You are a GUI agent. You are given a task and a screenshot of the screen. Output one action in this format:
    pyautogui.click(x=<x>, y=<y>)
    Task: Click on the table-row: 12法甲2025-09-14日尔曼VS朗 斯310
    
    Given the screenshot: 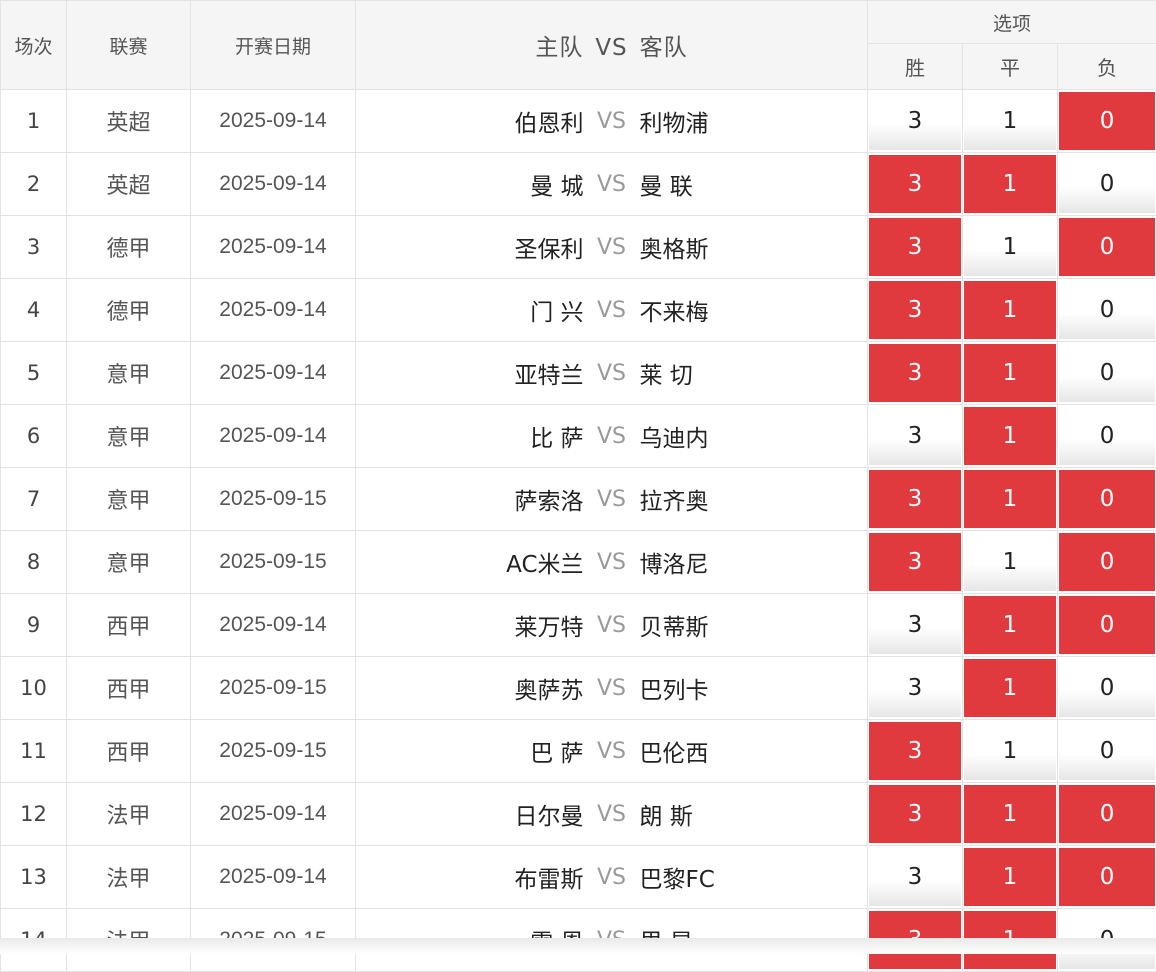 What is the action you would take?
    pyautogui.click(x=578, y=814)
    